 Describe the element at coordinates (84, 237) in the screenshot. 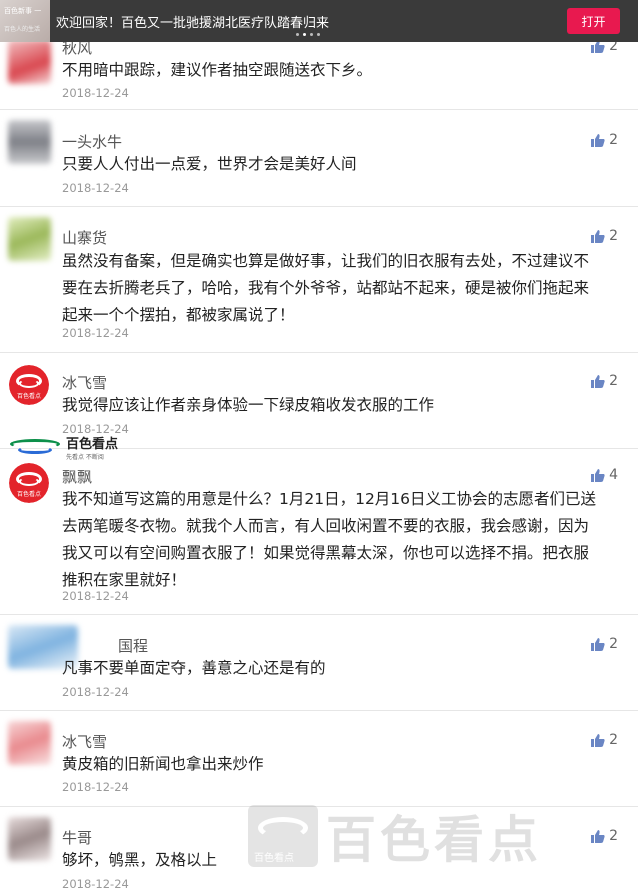

I see `commenter-name: 山寨货` at that location.